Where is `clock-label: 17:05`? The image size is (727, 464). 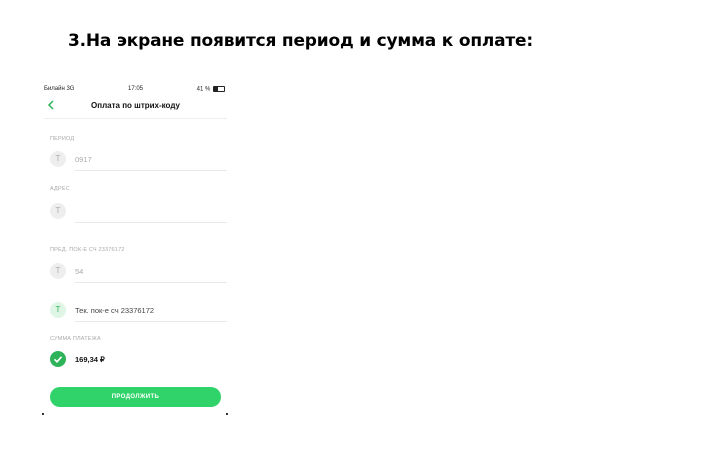 clock-label: 17:05 is located at coordinates (136, 89).